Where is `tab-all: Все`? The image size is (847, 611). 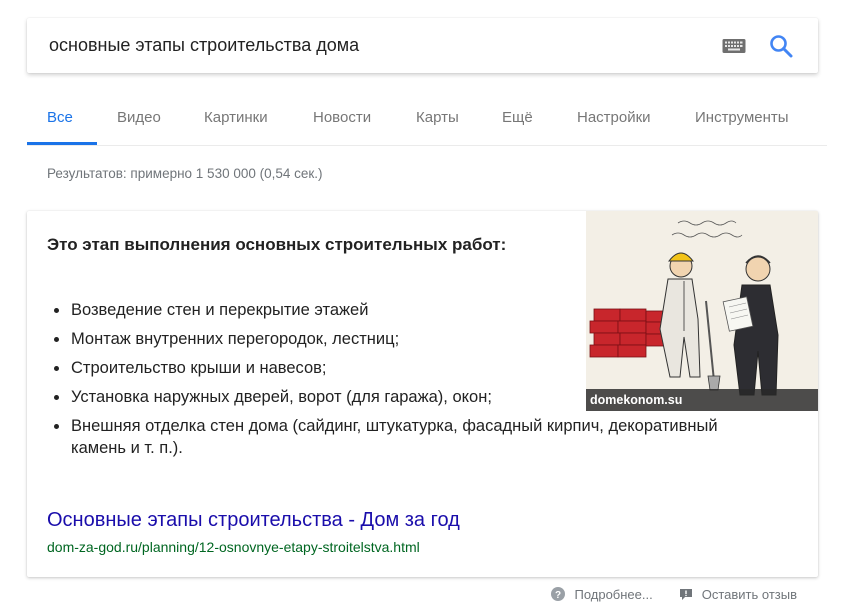
tab-all: Все is located at coordinates (60, 117).